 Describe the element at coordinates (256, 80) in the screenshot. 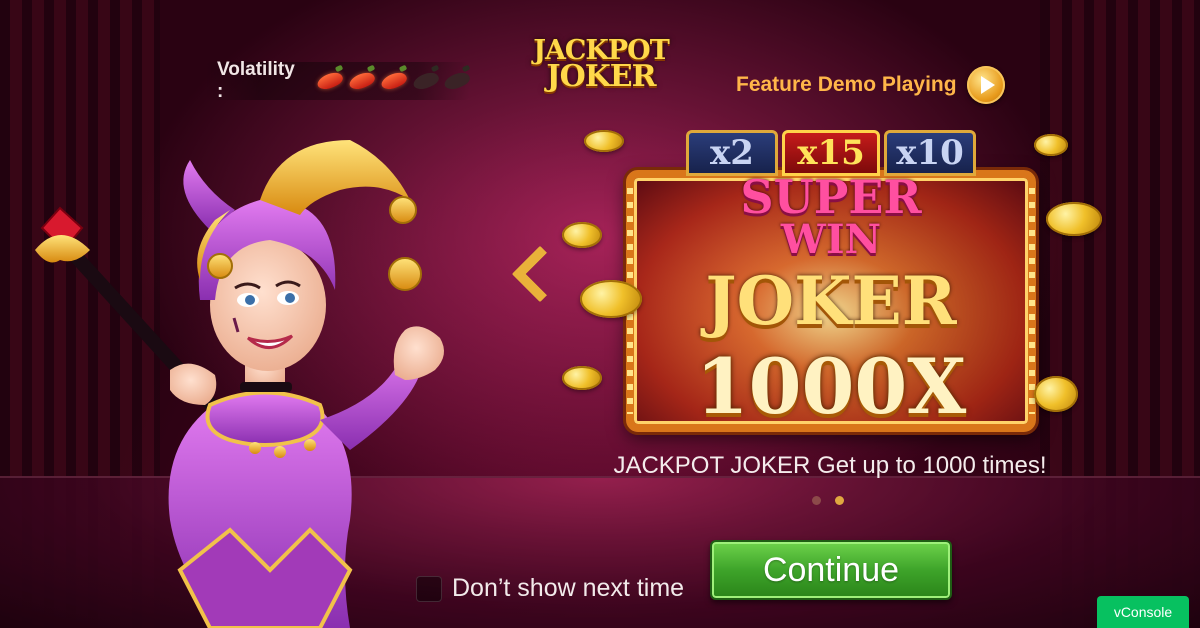

I see `volatility-label: Volatility :` at that location.